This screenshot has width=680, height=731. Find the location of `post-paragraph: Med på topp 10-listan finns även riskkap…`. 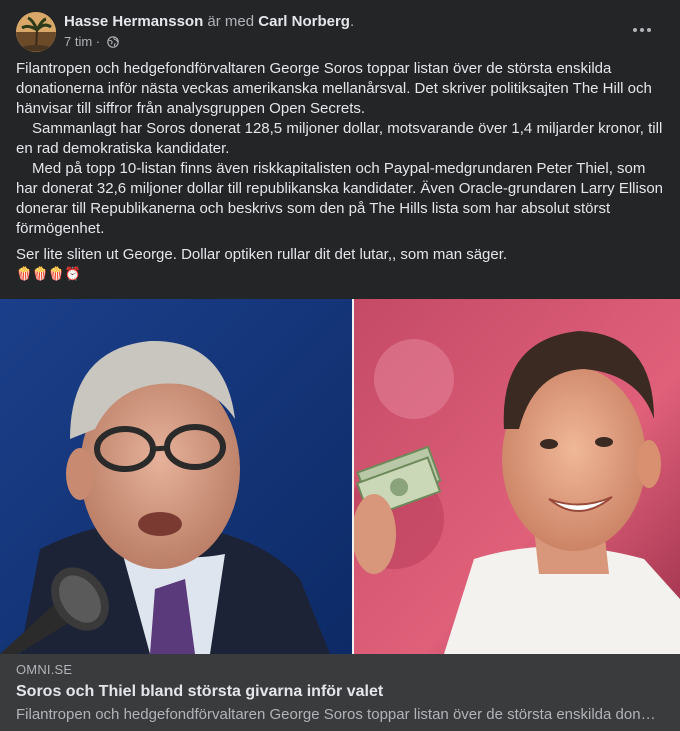

post-paragraph: Med på topp 10-listan finns även riskkap… is located at coordinates (340, 198).